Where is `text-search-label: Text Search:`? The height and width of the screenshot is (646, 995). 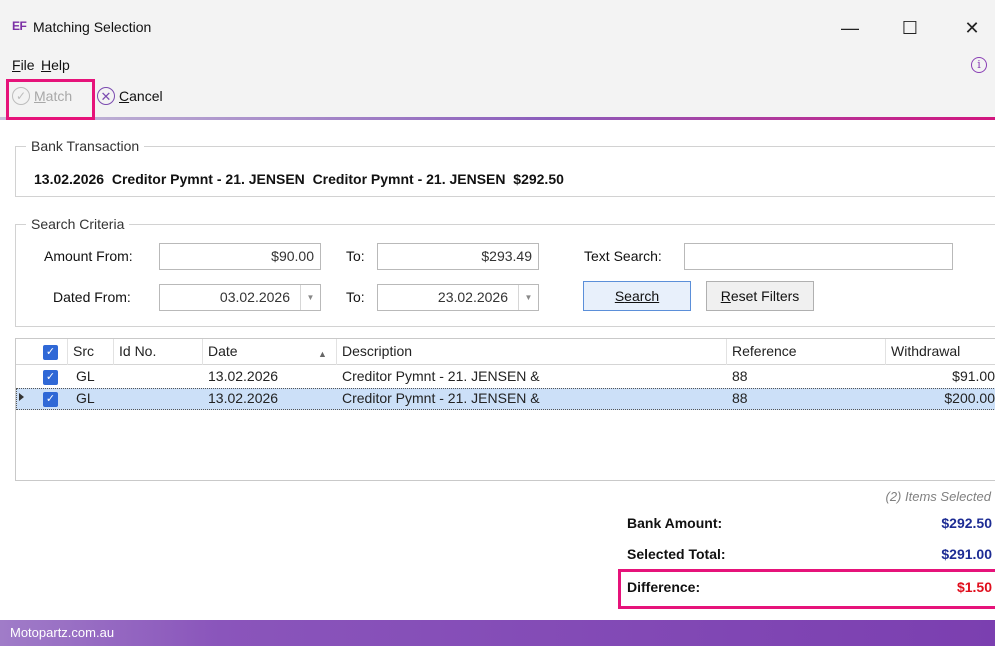
text-search-label: Text Search: is located at coordinates (623, 256).